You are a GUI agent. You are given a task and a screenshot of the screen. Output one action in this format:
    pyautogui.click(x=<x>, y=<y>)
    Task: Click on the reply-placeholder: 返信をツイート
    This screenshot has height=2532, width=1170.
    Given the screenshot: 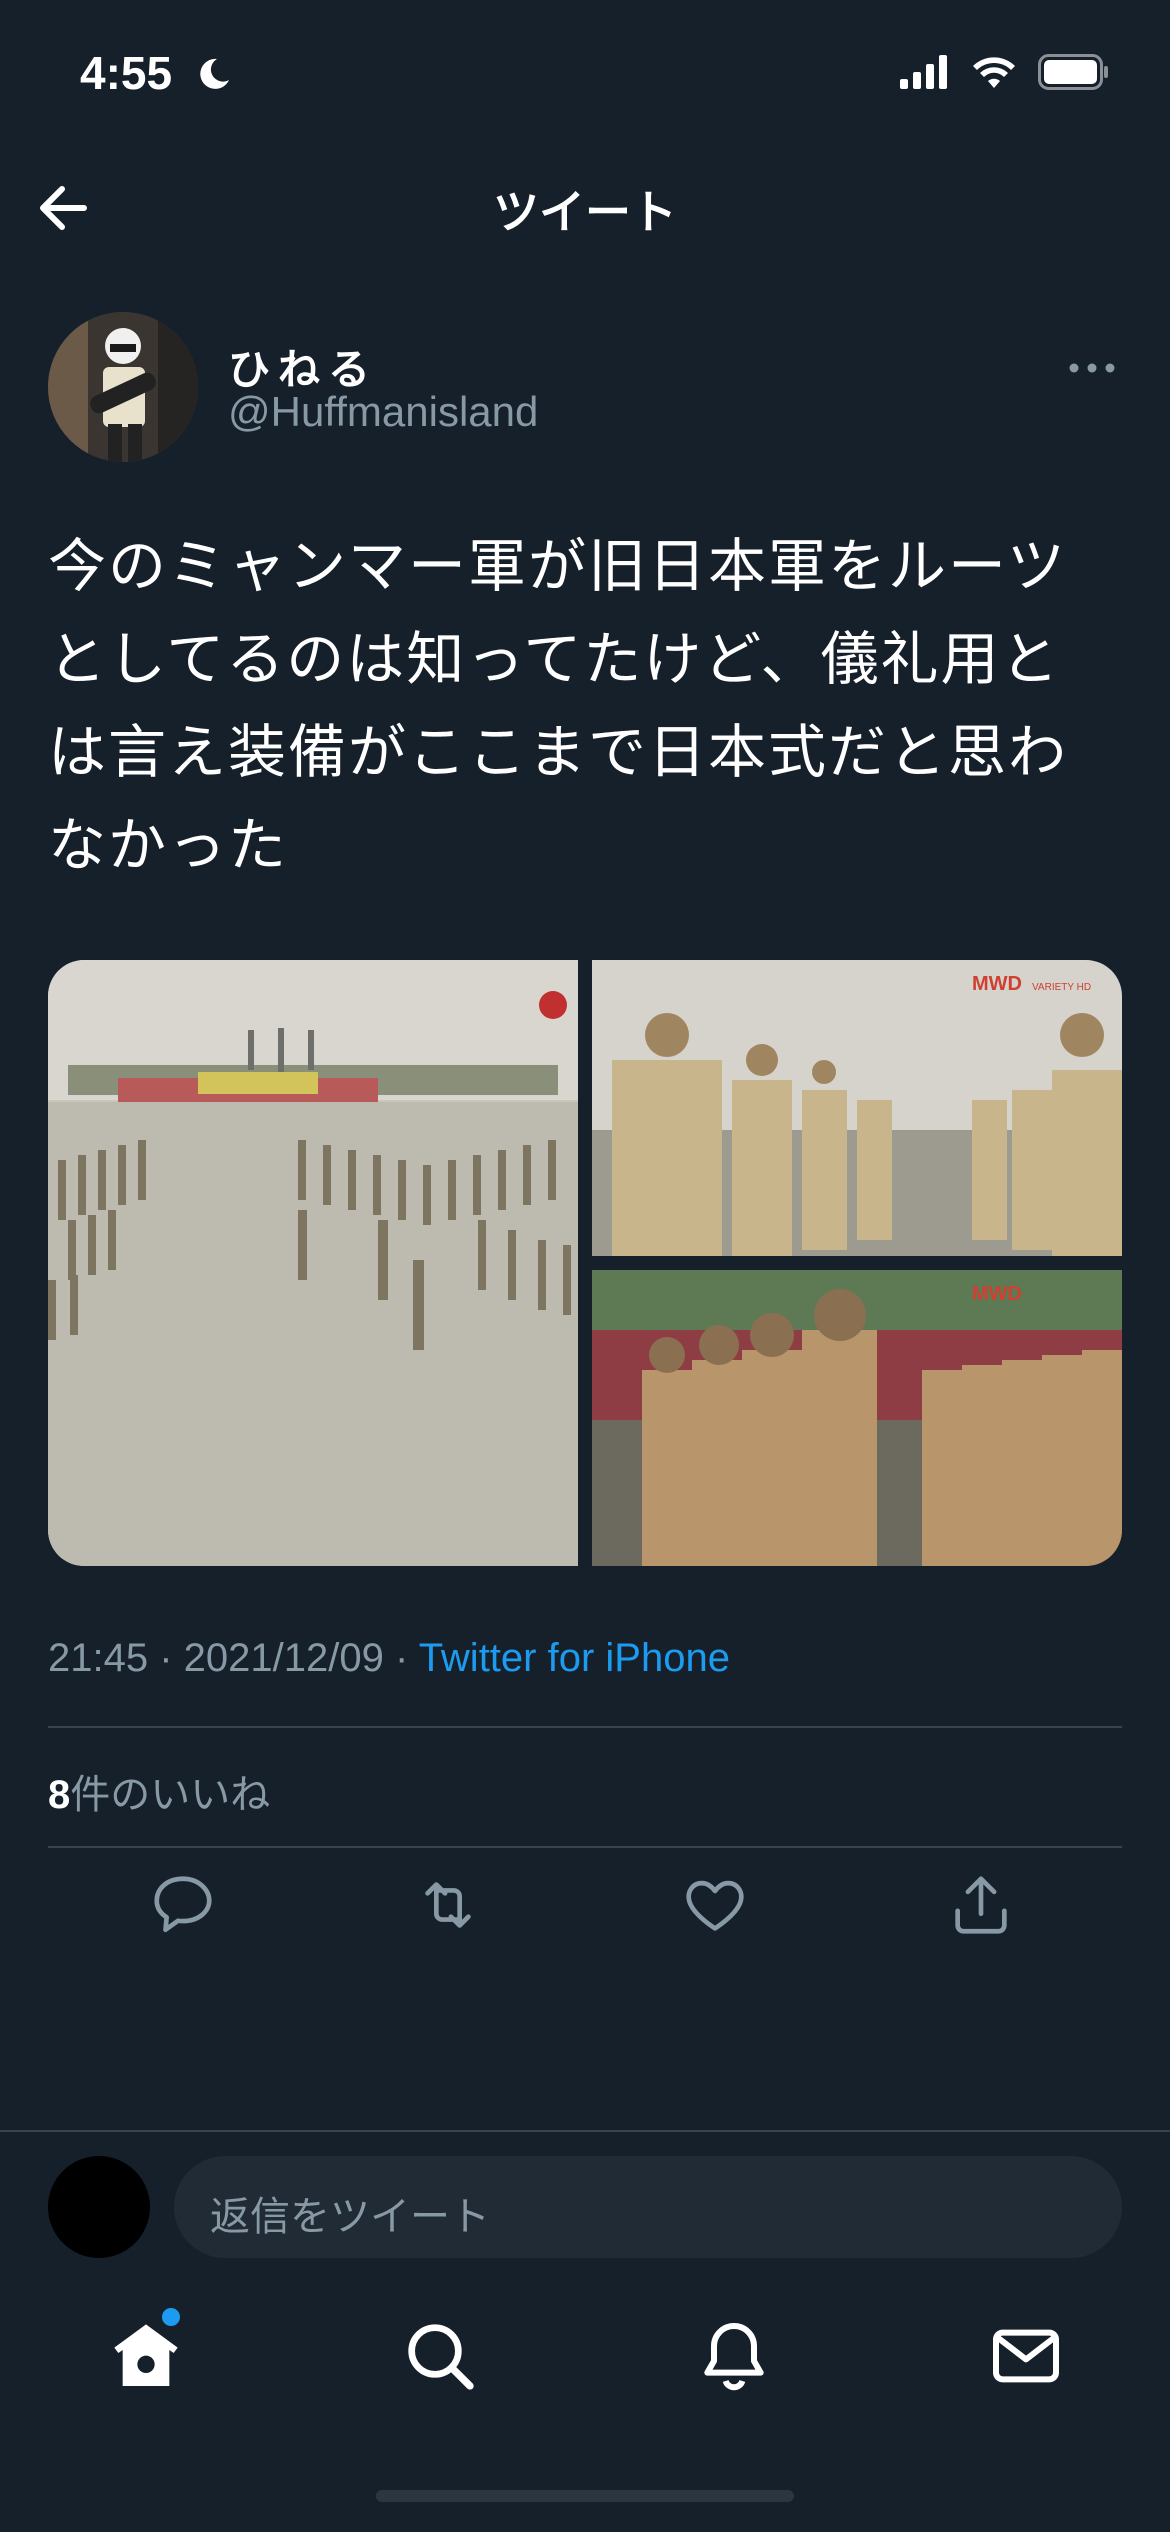 What is the action you would take?
    pyautogui.click(x=350, y=2217)
    